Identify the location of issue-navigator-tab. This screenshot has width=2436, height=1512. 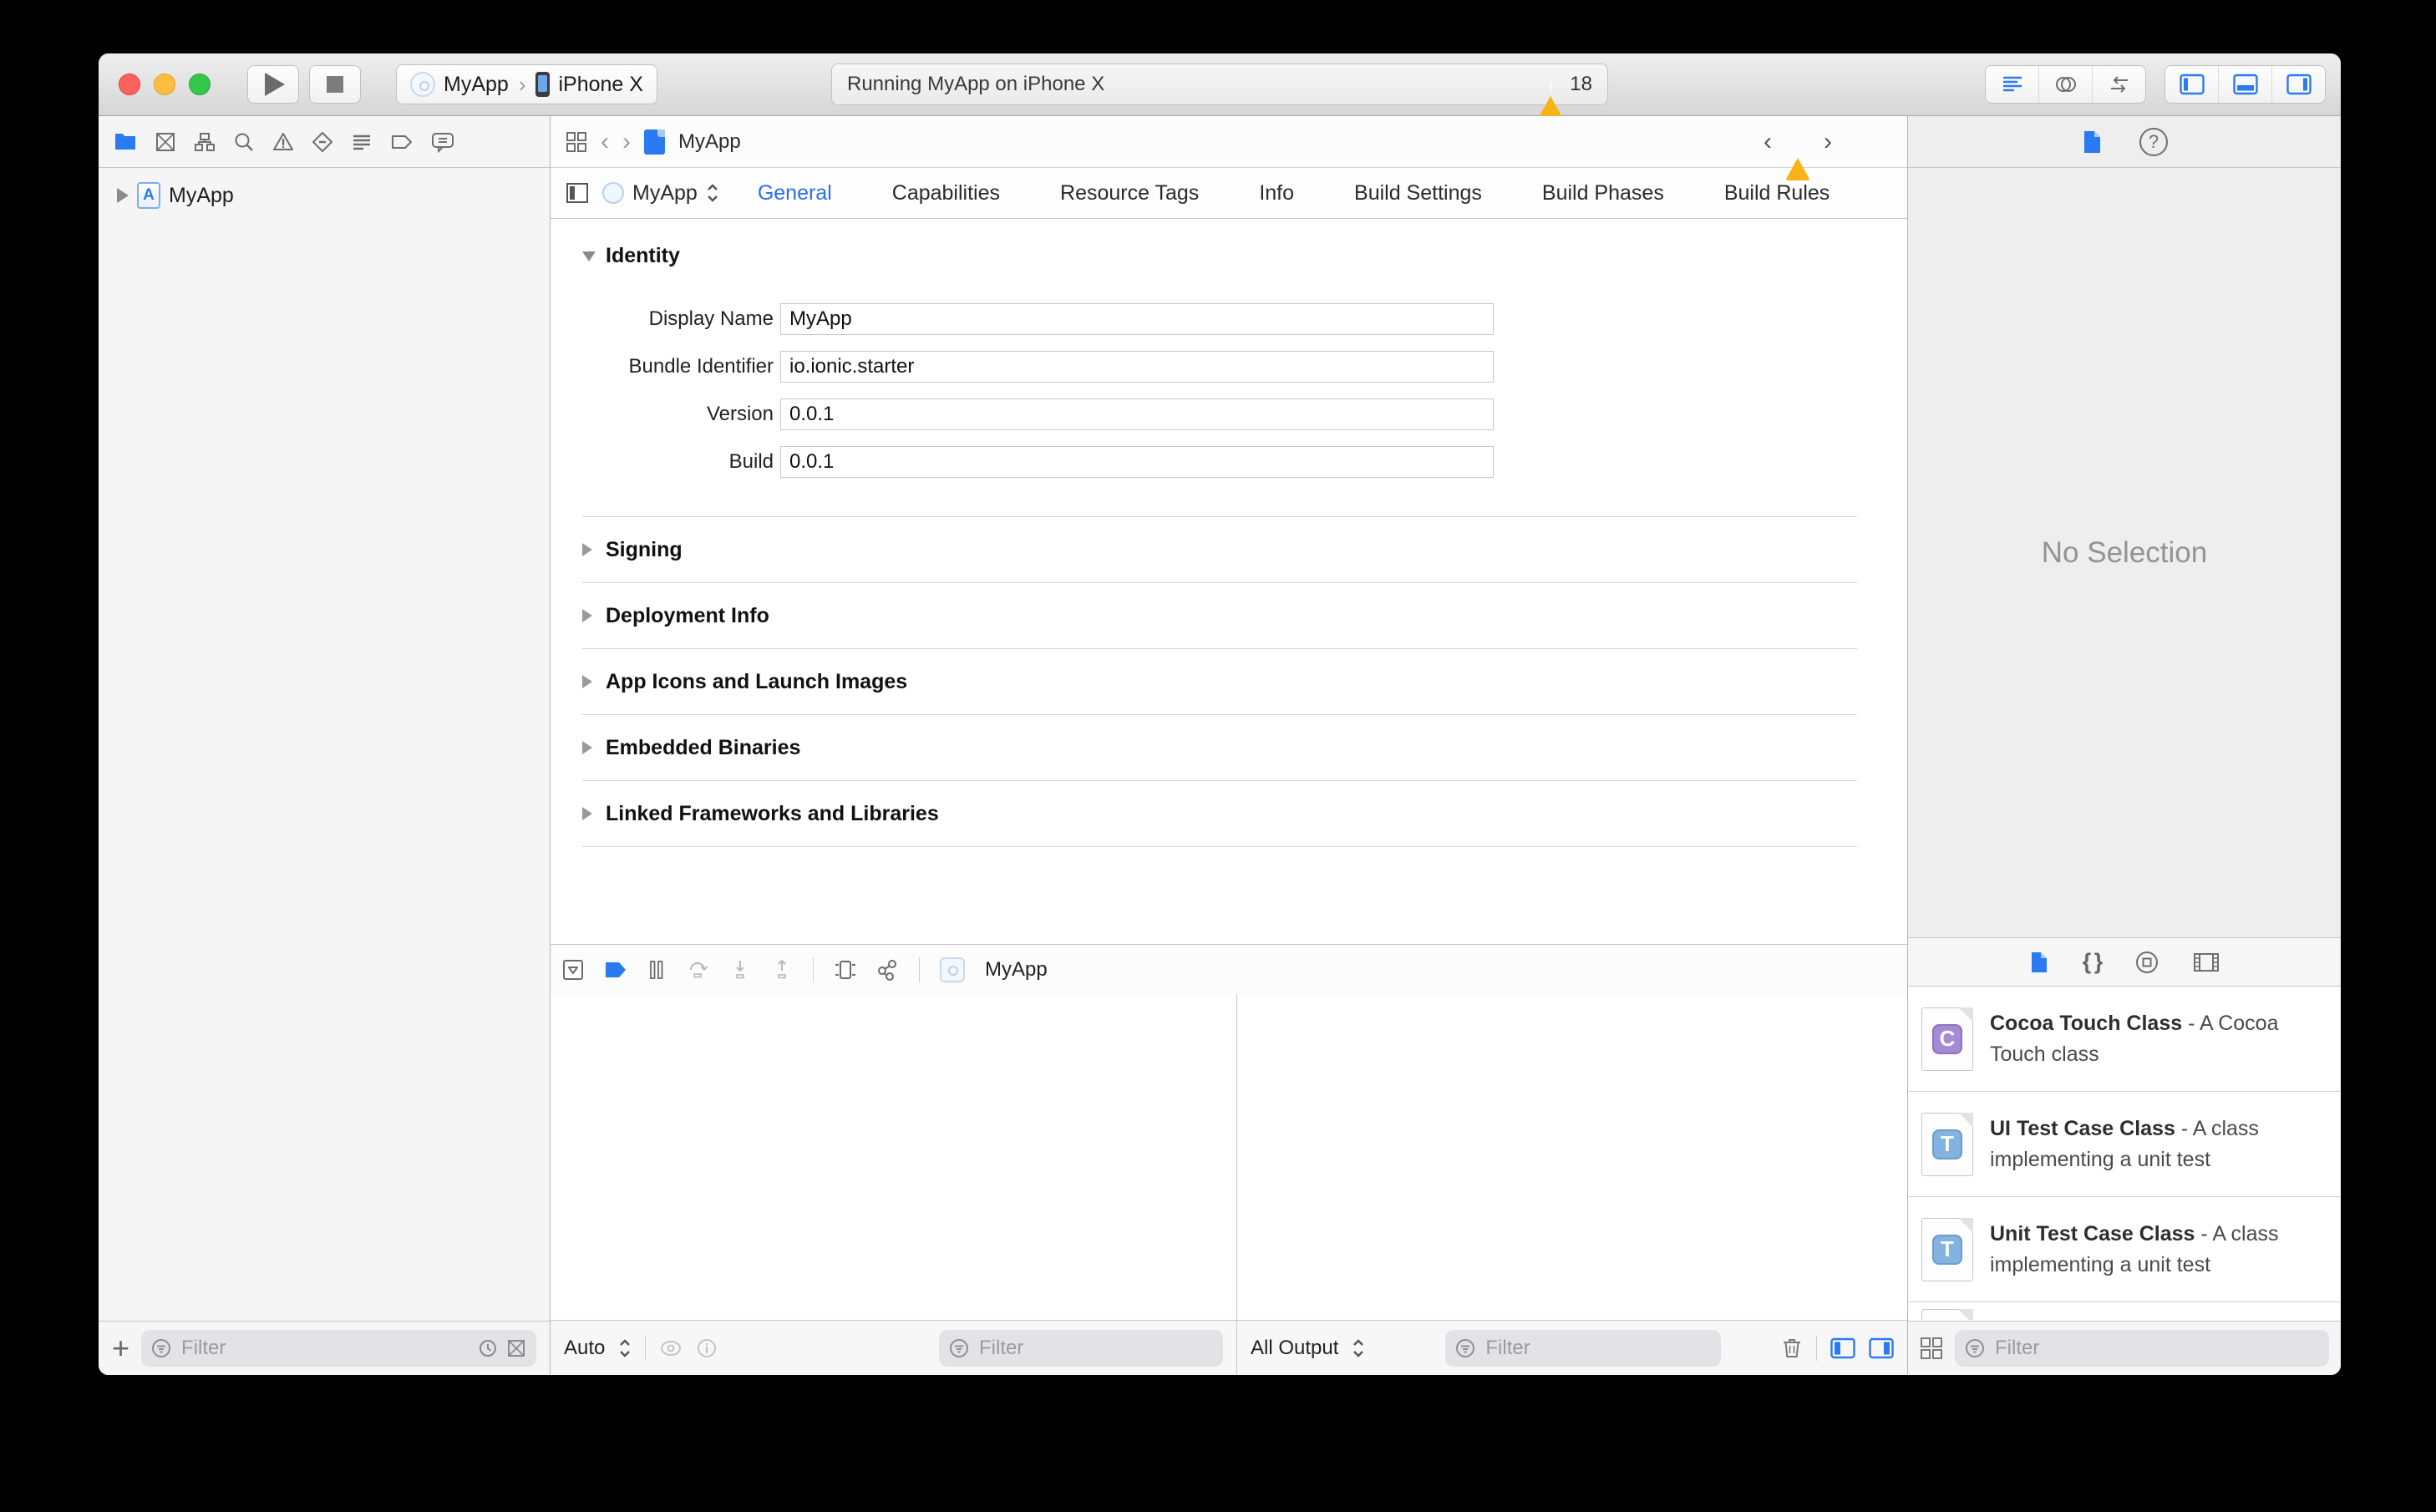
(283, 142).